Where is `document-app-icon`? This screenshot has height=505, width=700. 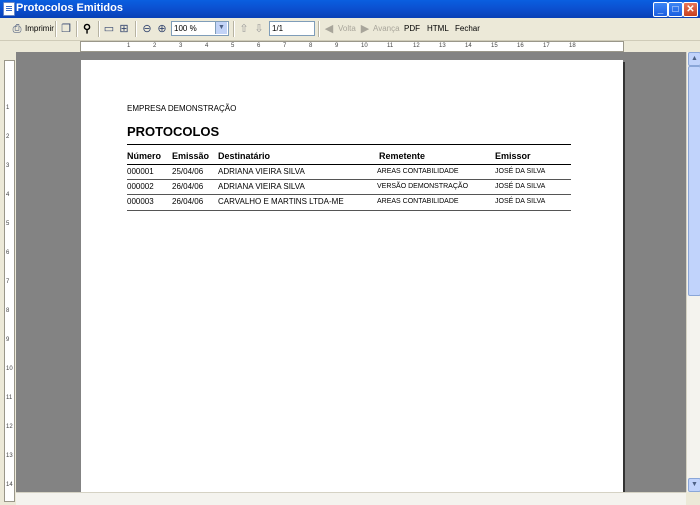 document-app-icon is located at coordinates (9, 9).